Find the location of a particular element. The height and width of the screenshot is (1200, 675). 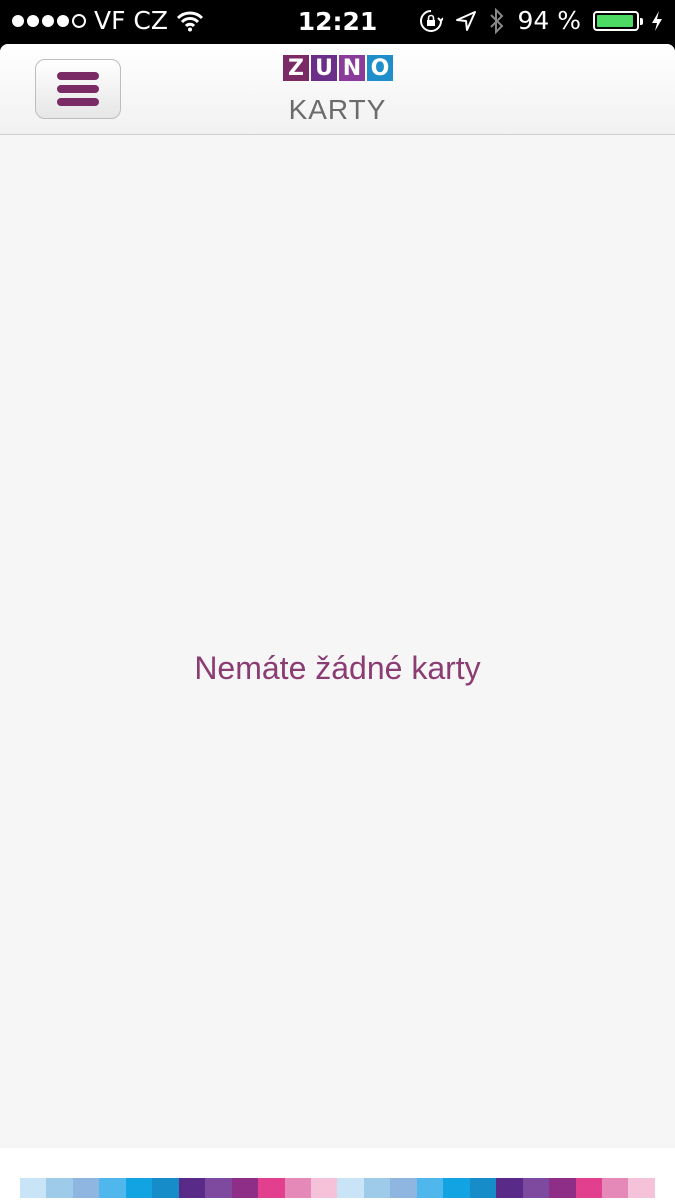

status-bar-right: 94 % is located at coordinates (541, 20).